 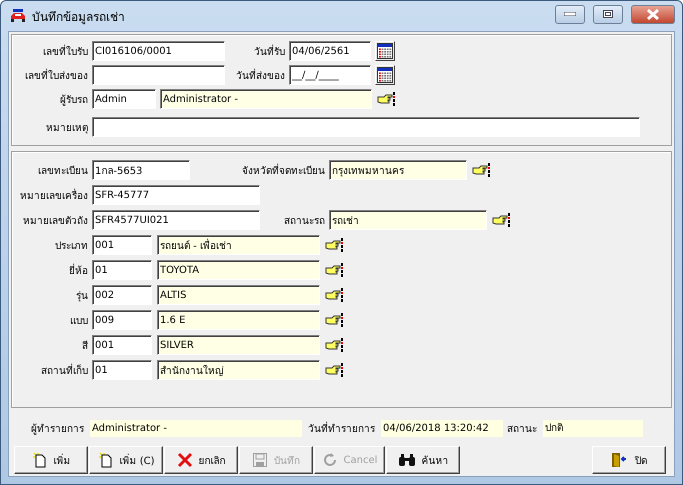 I want to click on field-label: หมายเลขเครื่อง, so click(x=54, y=195).